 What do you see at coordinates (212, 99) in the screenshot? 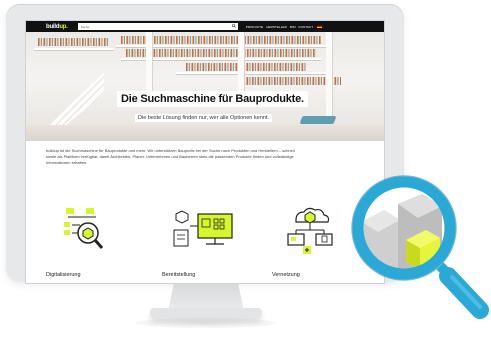
I see `hero-title: Die Suchmaschine für Bauprodukte.` at bounding box center [212, 99].